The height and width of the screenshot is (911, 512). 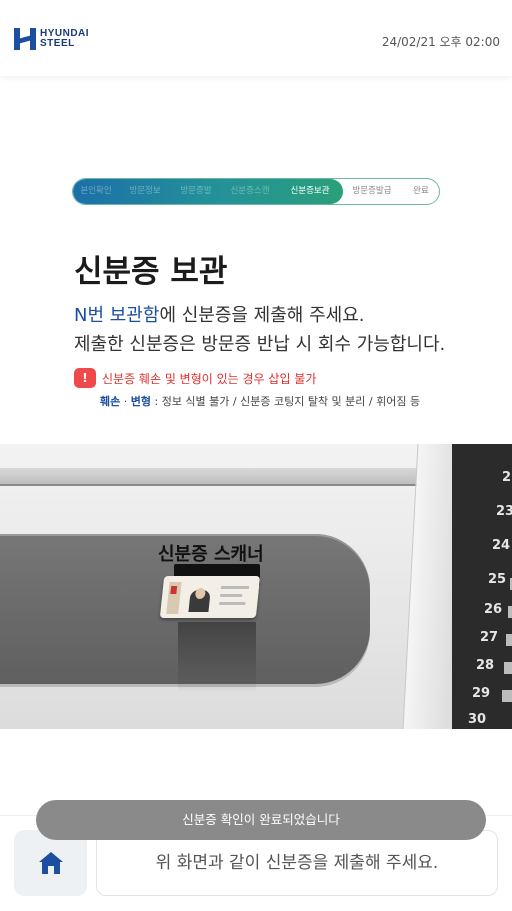 I want to click on progress-steps: 본인확인 방문정보 방문증발 신분증스캔 신분증보관 방문증발급 완료, so click(x=256, y=191).